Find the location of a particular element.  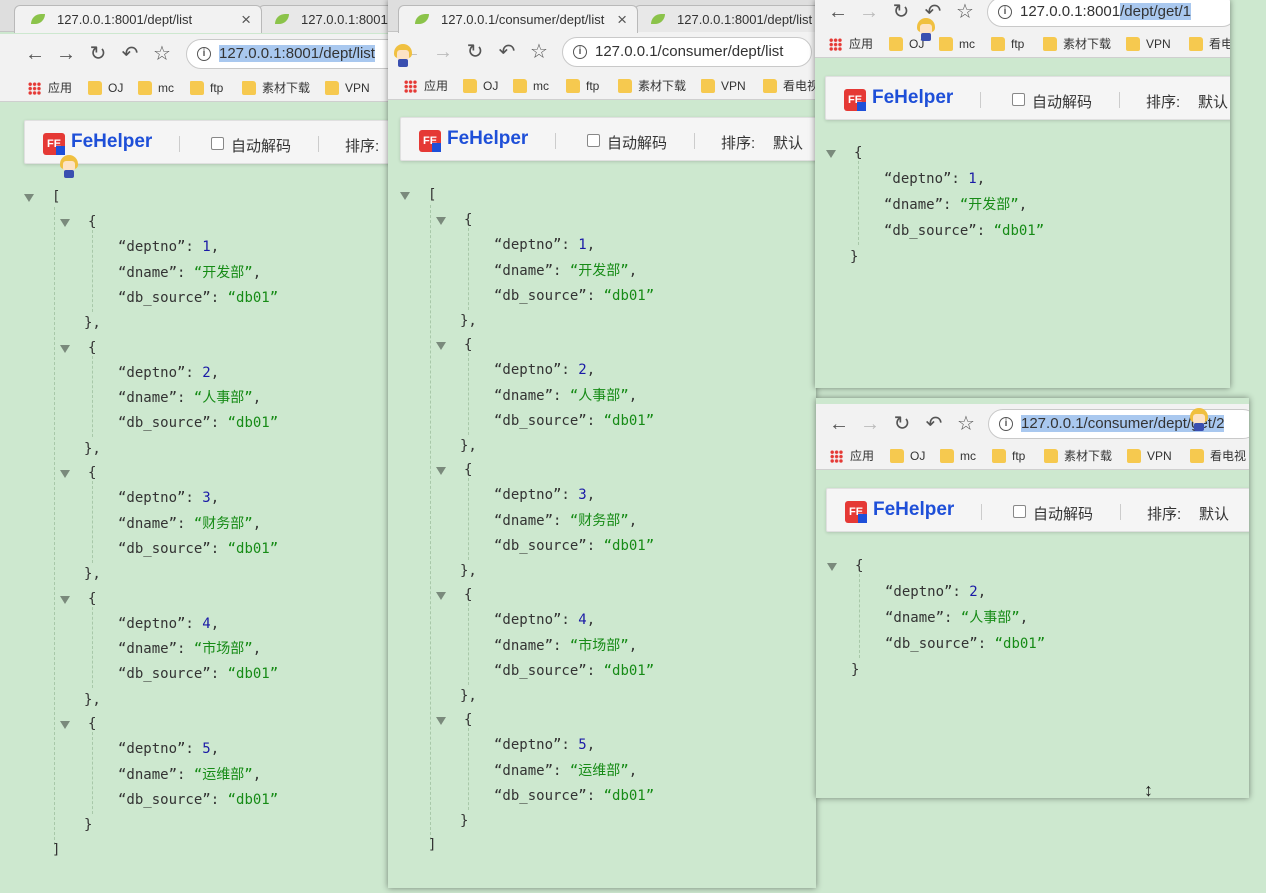

tab-second: 127.0.0.1:8001/d is located at coordinates (333, 19).